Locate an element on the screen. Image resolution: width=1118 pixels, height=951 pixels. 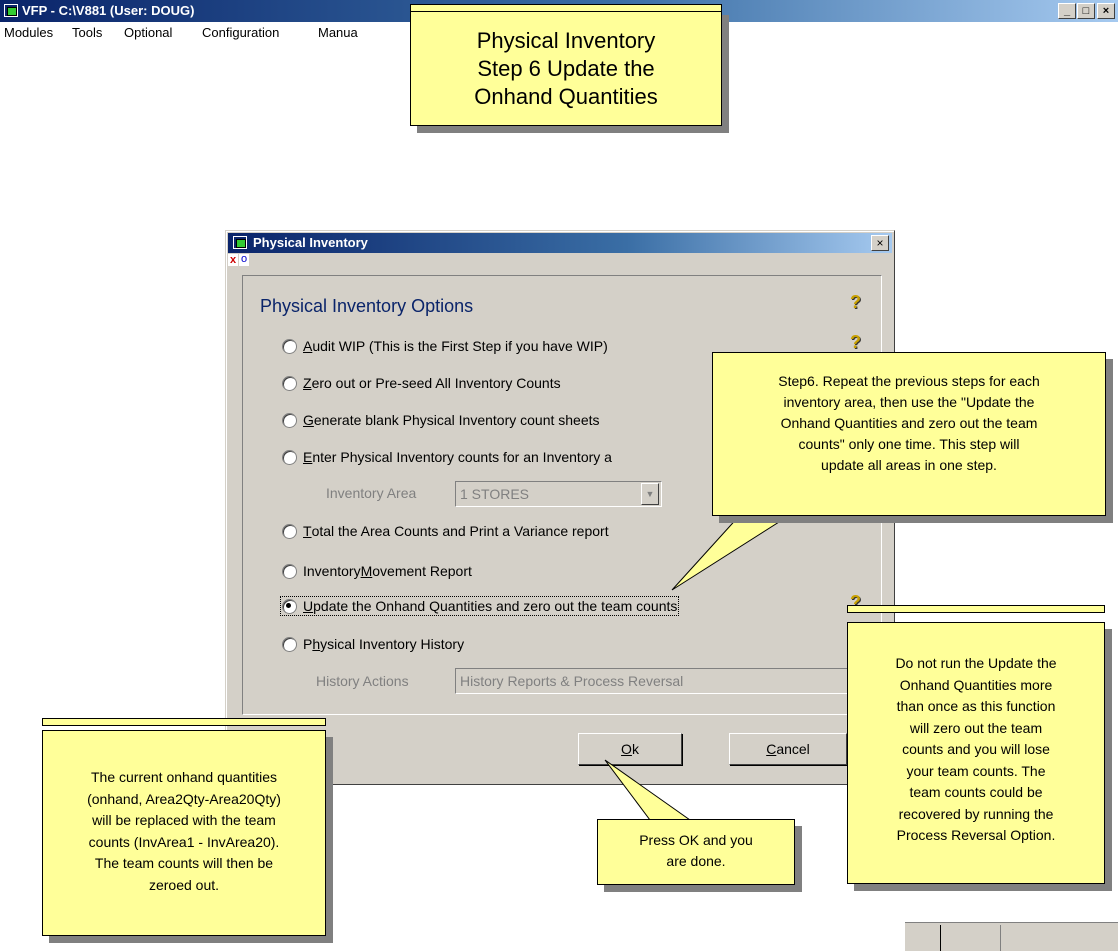
toolbar-close-icon: x is located at coordinates (233, 260).